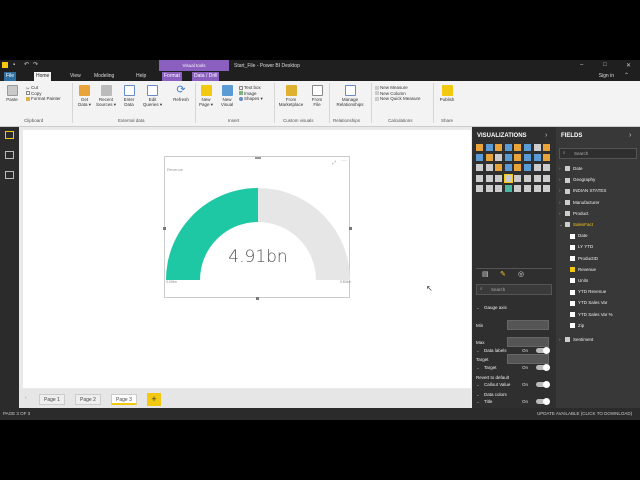 The image size is (640, 480). I want to click on get-data-button: Get Data ▾, so click(84, 96).